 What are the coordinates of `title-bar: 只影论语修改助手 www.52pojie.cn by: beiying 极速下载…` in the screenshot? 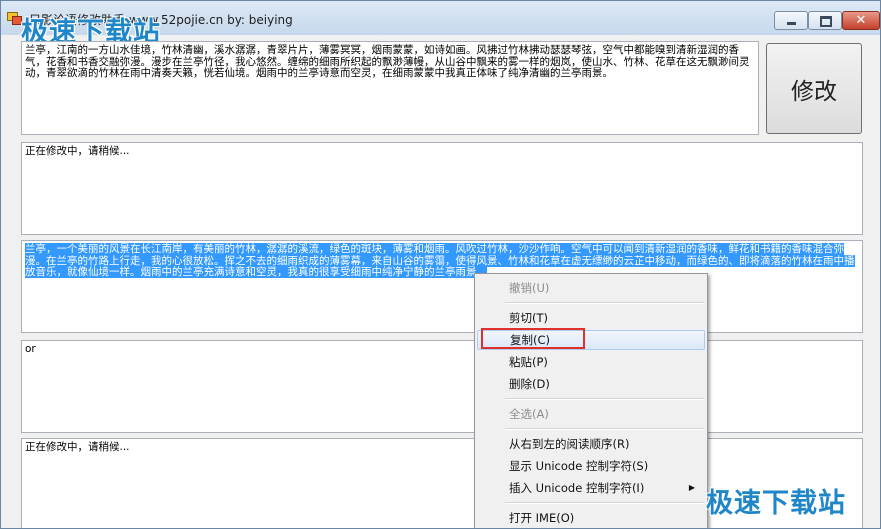 It's located at (440, 24).